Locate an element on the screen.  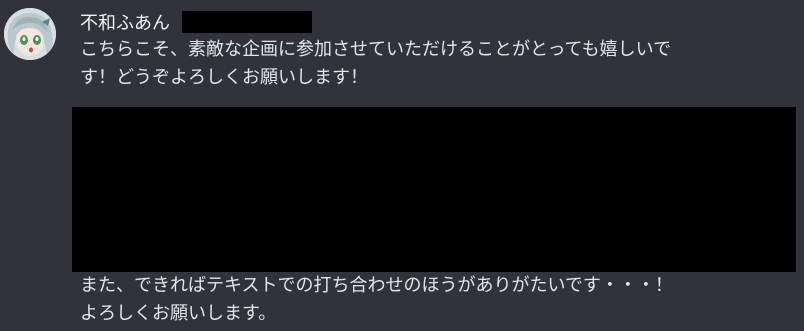
message-text-line: こちらこそ、素敵な企画に参加させていただけることがとっても嬉しいで is located at coordinates (376, 49).